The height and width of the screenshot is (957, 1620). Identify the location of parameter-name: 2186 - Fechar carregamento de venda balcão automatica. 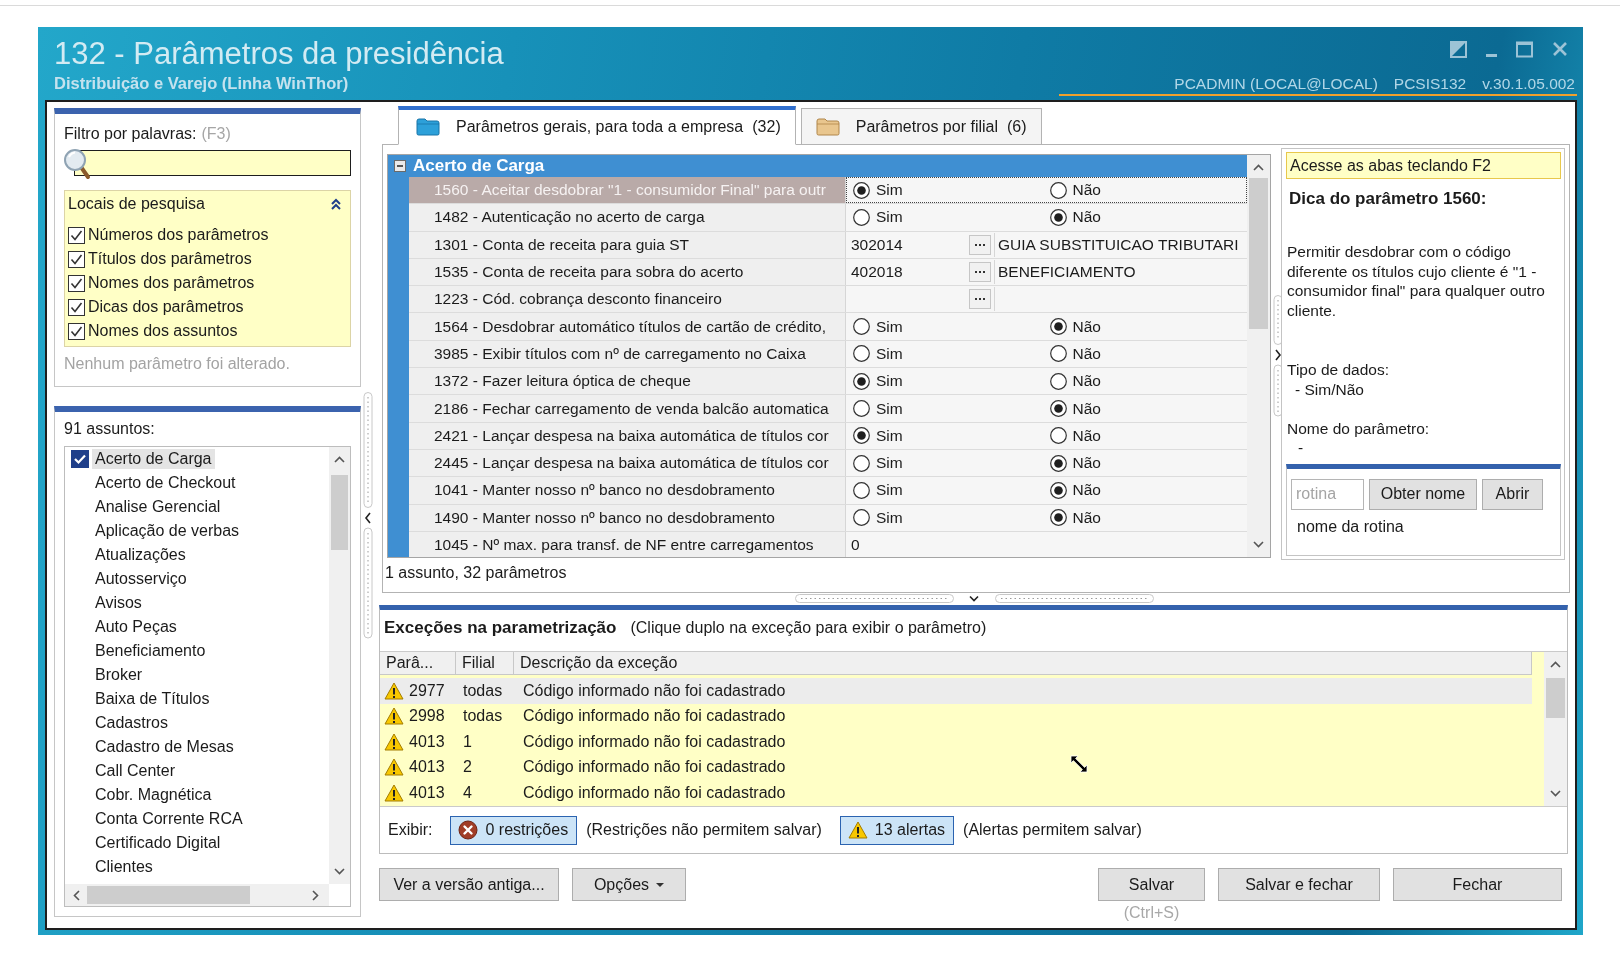
(627, 408).